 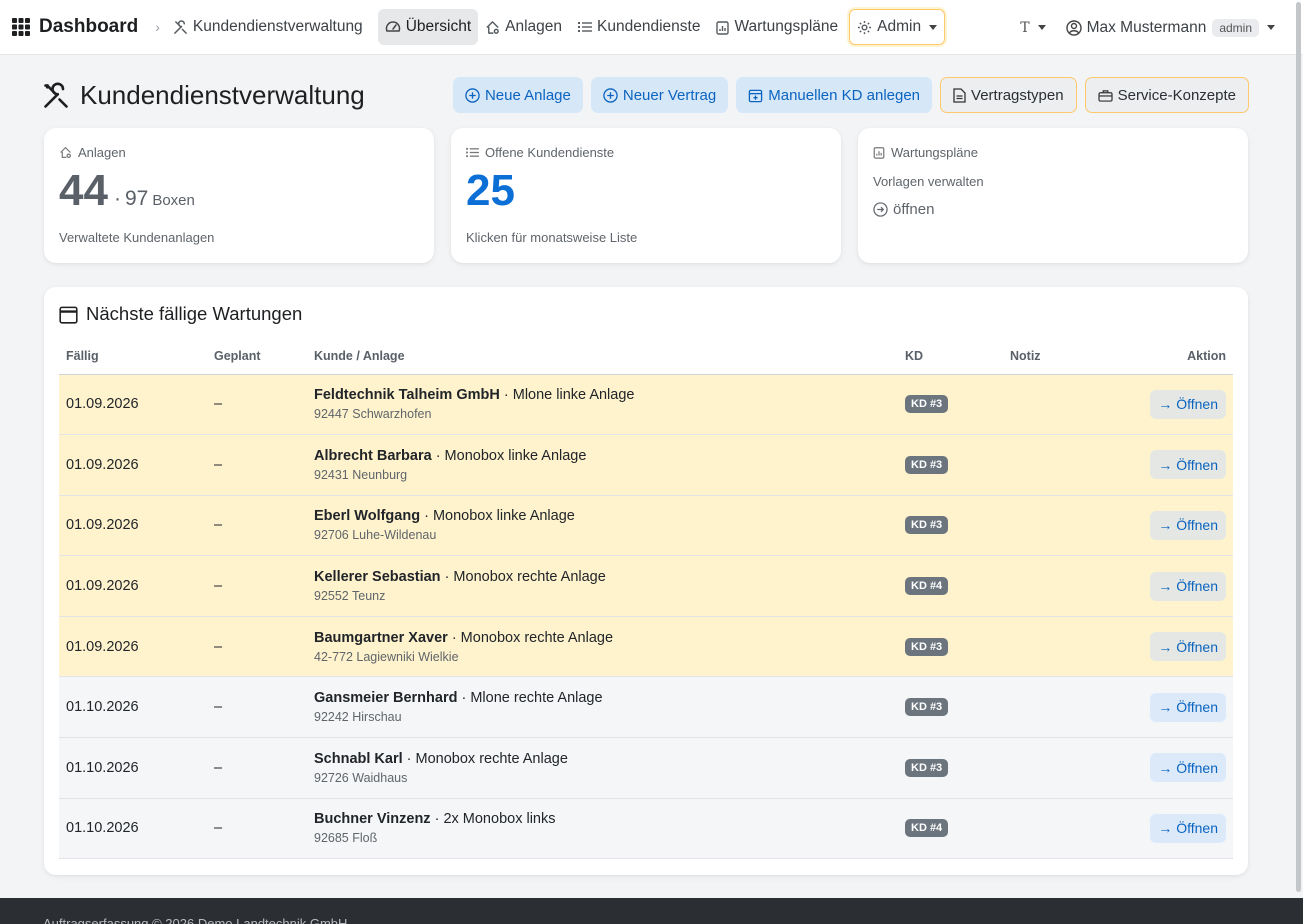 What do you see at coordinates (897, 27) in the screenshot?
I see `nav-item-admin: Admin` at bounding box center [897, 27].